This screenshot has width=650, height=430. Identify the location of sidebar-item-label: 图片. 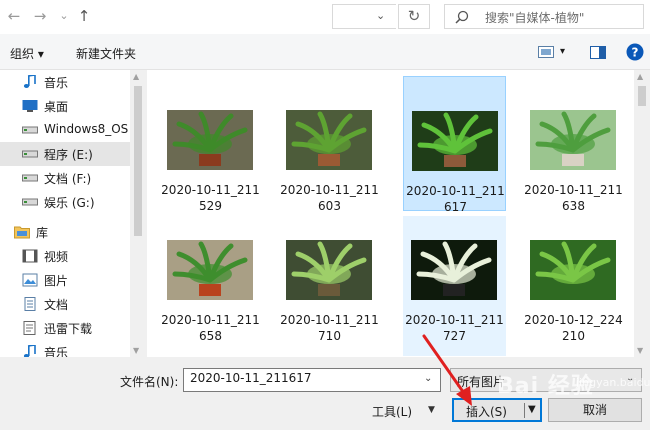
(56, 281).